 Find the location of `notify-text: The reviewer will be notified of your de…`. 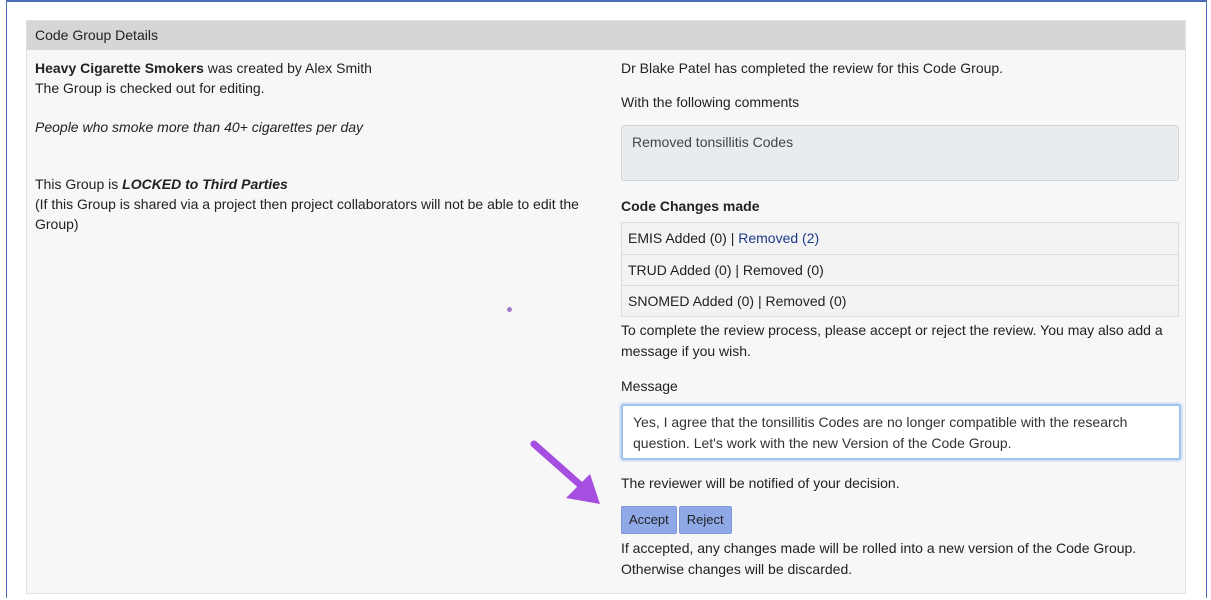

notify-text: The reviewer will be notified of your de… is located at coordinates (760, 483).